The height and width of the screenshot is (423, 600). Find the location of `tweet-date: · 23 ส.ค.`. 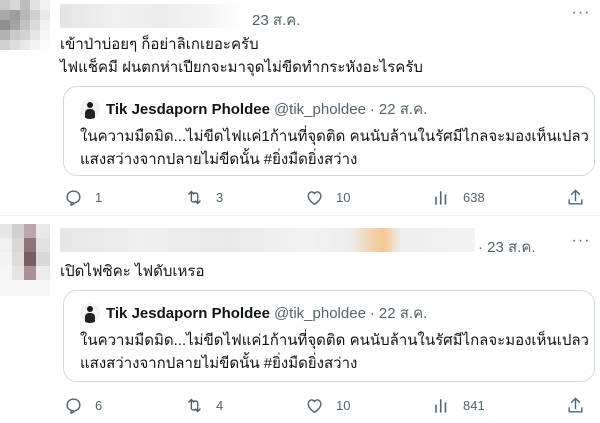

tweet-date: · 23 ส.ค. is located at coordinates (507, 247).